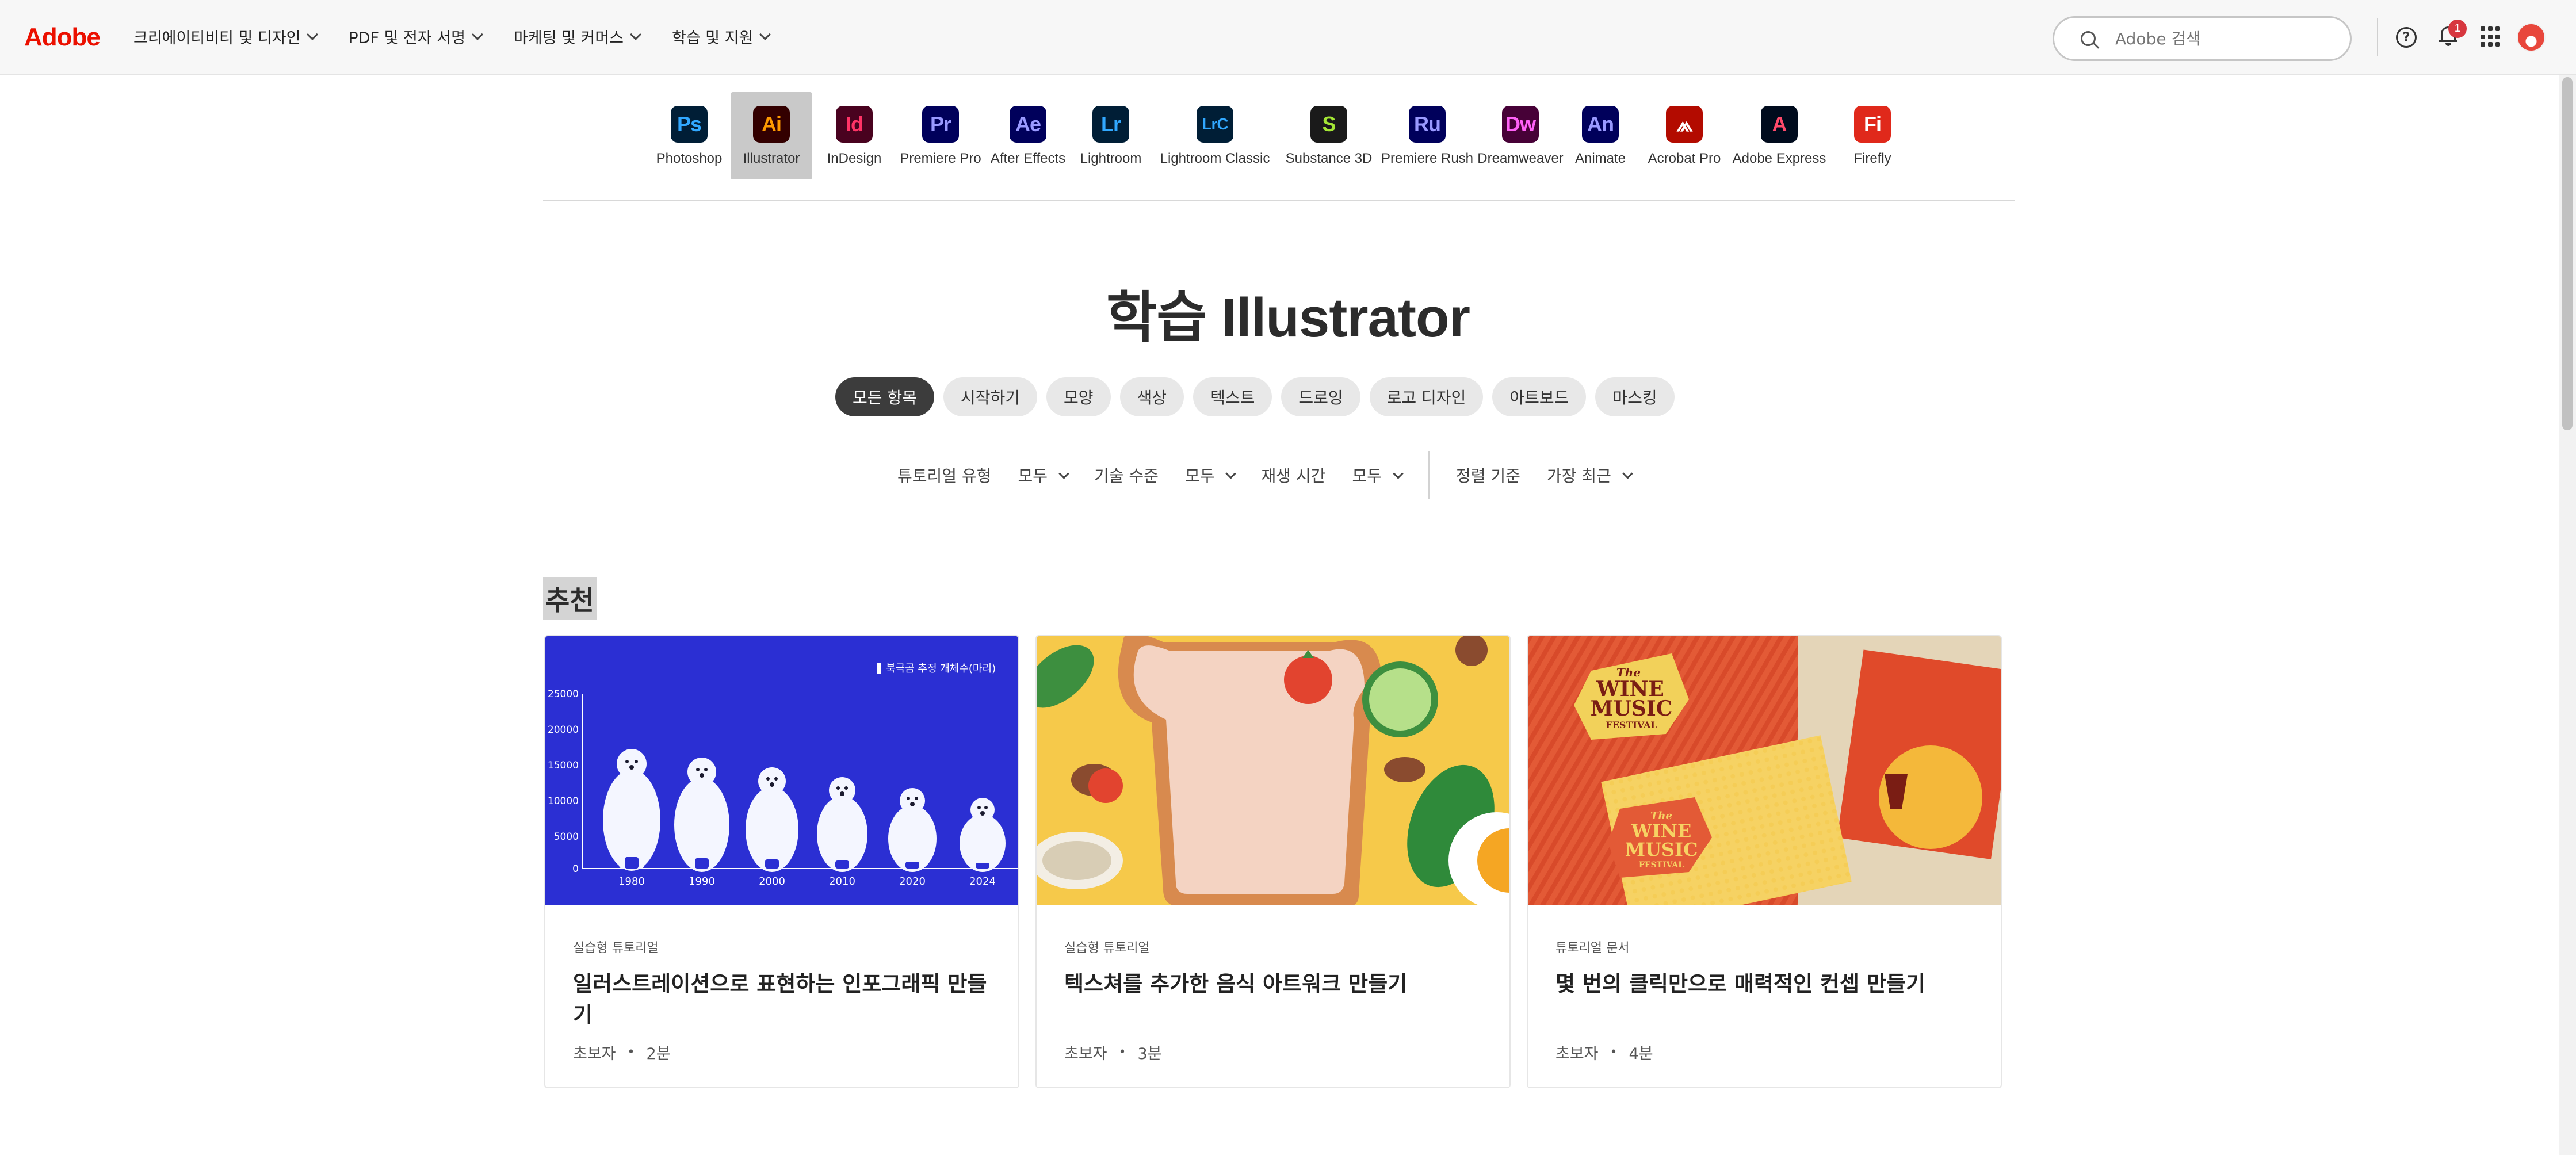 The height and width of the screenshot is (1155, 2576). I want to click on adobe-logo: Adobe, so click(62, 38).